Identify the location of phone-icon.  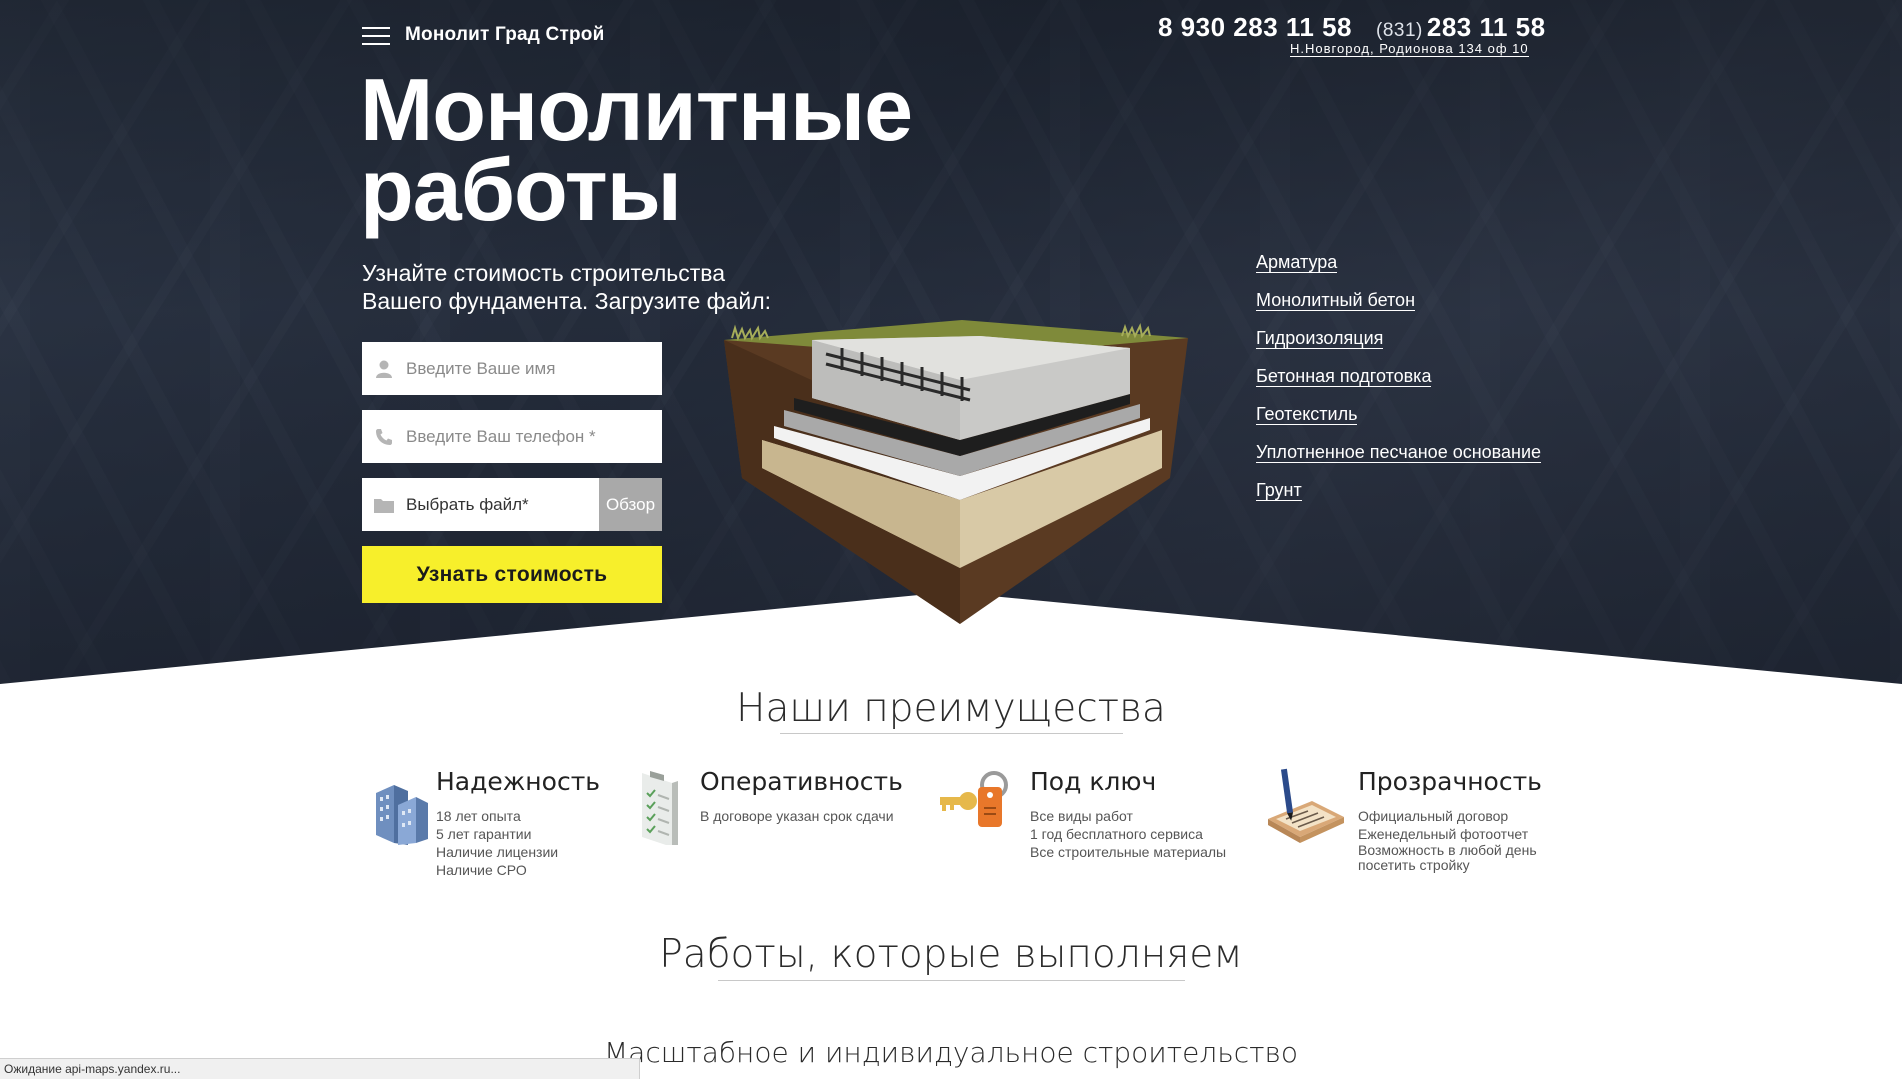
(384, 437).